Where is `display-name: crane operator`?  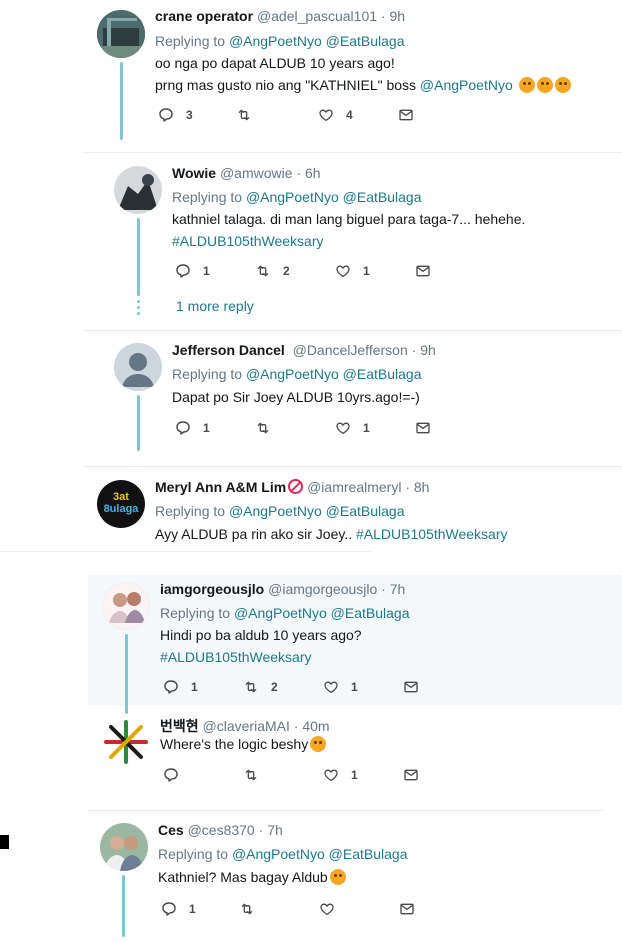 display-name: crane operator is located at coordinates (204, 16).